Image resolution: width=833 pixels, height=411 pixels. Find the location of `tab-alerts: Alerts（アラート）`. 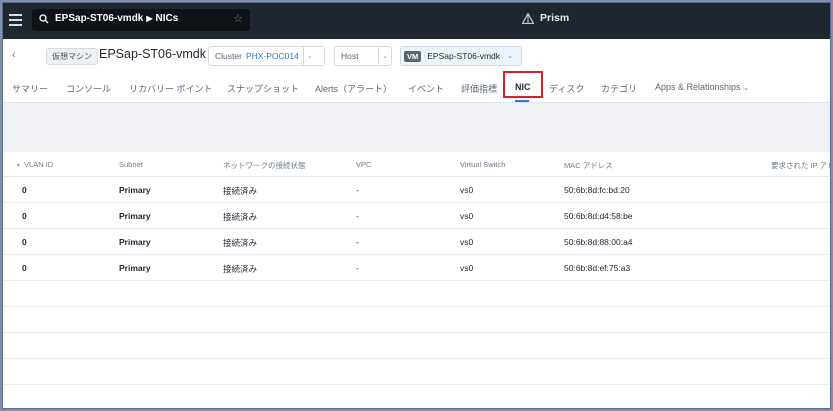

tab-alerts: Alerts（アラート） is located at coordinates (353, 88).